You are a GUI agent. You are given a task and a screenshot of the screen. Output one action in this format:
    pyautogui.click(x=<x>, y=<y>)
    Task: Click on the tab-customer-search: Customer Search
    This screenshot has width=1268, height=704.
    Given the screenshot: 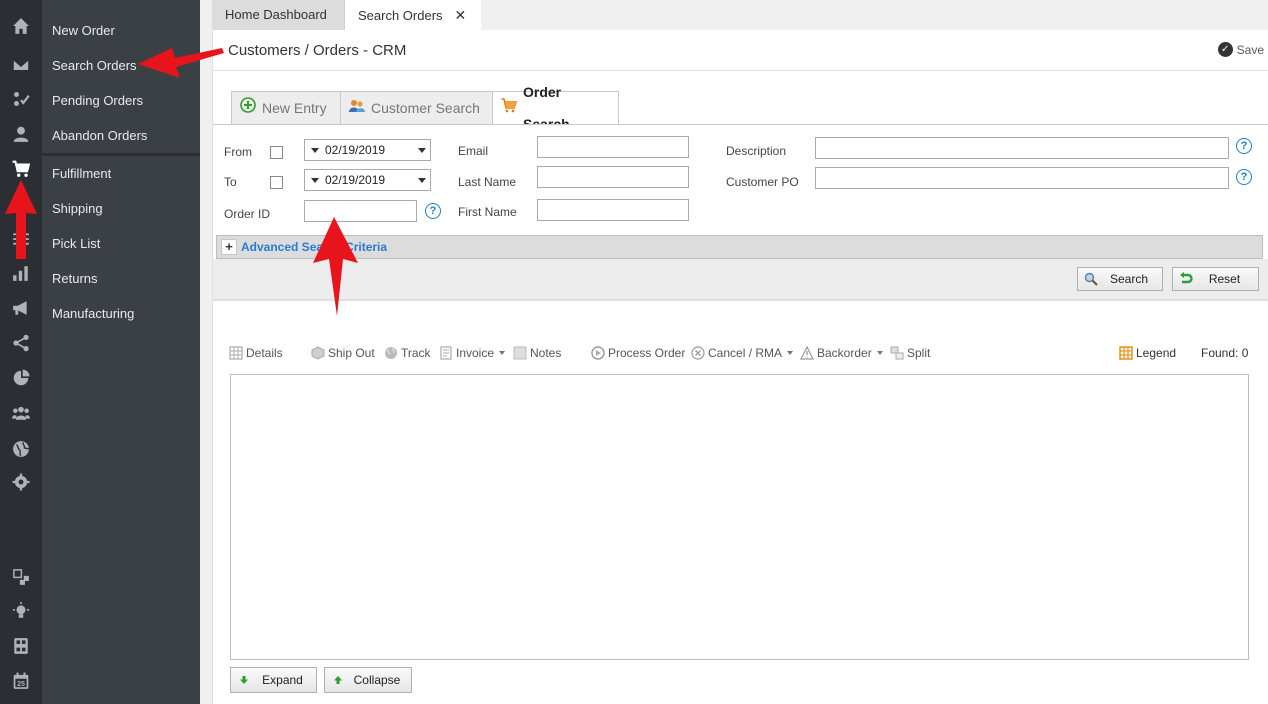 What is the action you would take?
    pyautogui.click(x=416, y=108)
    